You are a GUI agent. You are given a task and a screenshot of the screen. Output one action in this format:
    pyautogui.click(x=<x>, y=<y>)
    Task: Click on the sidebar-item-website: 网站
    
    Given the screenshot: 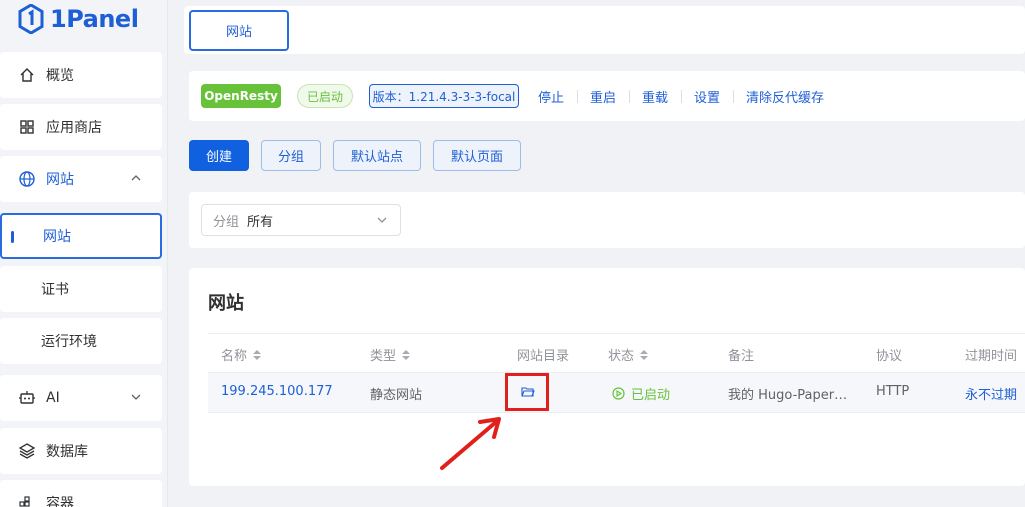 What is the action you would take?
    pyautogui.click(x=81, y=236)
    